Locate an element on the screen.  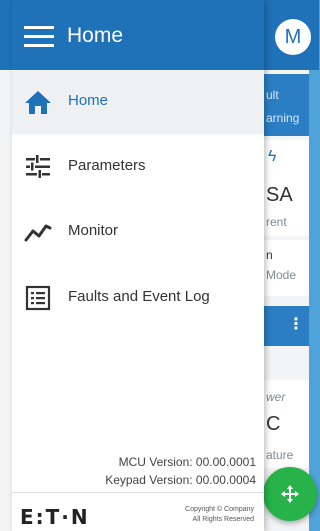
nav-item-parameters: Parameters is located at coordinates (138, 167).